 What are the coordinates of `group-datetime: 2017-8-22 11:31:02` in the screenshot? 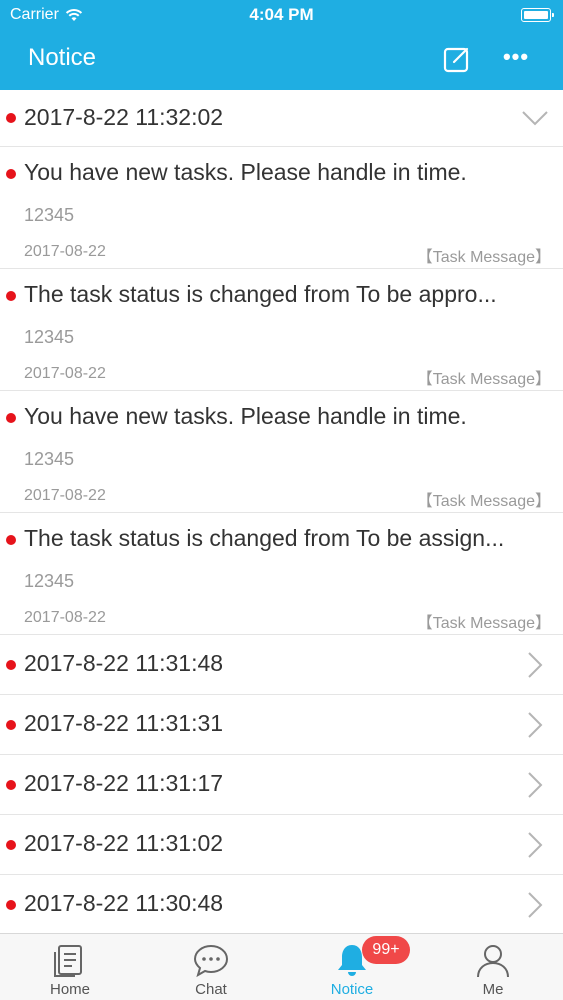 It's located at (124, 843).